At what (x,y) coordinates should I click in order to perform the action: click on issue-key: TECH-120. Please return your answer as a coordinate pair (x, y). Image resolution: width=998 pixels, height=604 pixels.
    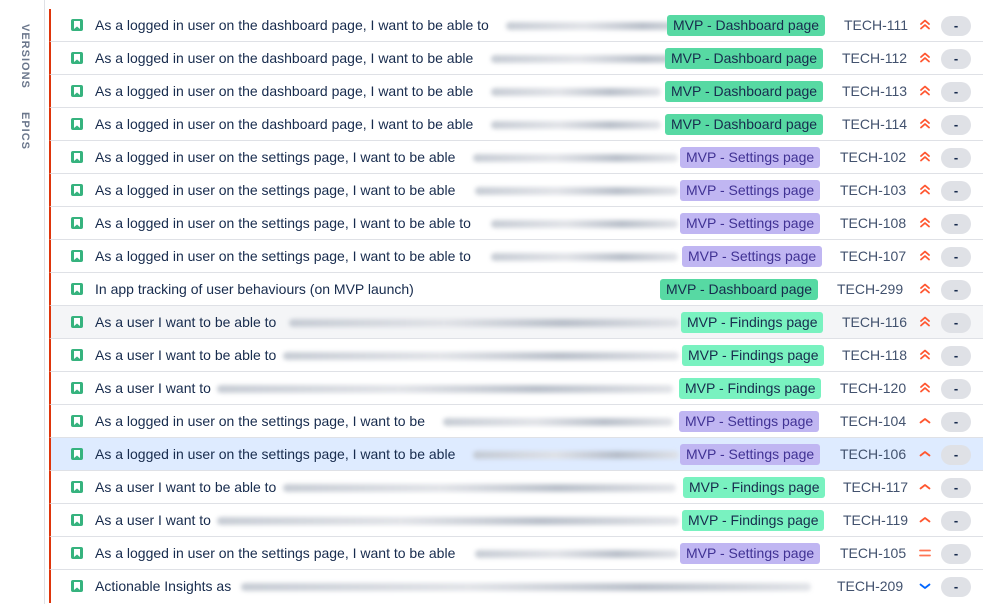
    Looking at the image, I should click on (873, 388).